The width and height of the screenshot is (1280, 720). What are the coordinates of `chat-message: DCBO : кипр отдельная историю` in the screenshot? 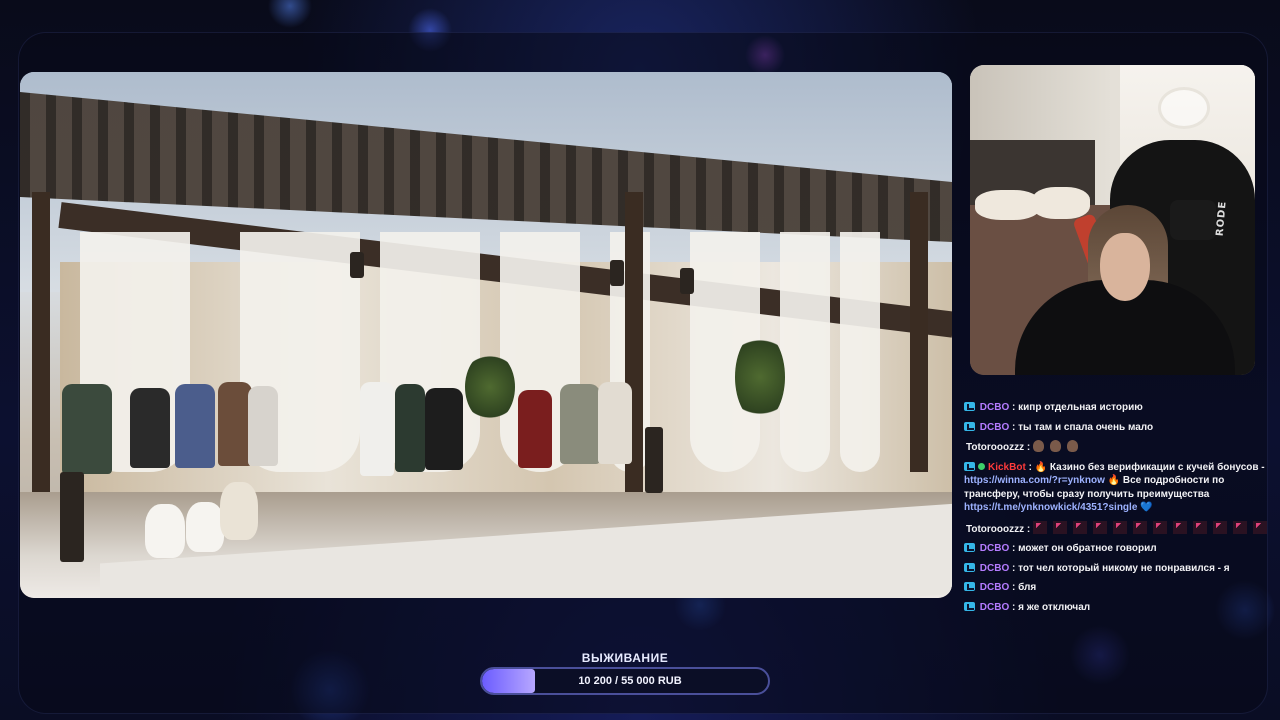 It's located at (1119, 408).